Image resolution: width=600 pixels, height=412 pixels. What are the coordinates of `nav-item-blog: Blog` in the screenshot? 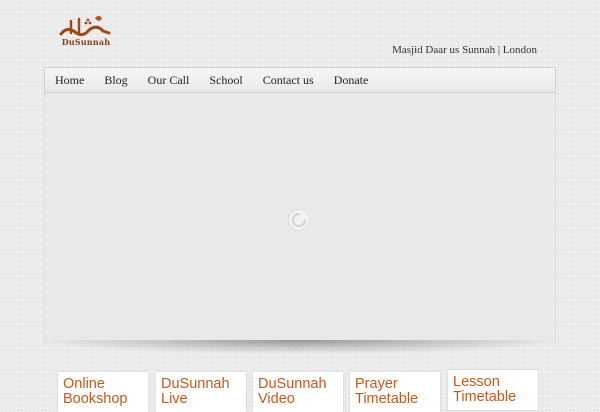 It's located at (115, 80).